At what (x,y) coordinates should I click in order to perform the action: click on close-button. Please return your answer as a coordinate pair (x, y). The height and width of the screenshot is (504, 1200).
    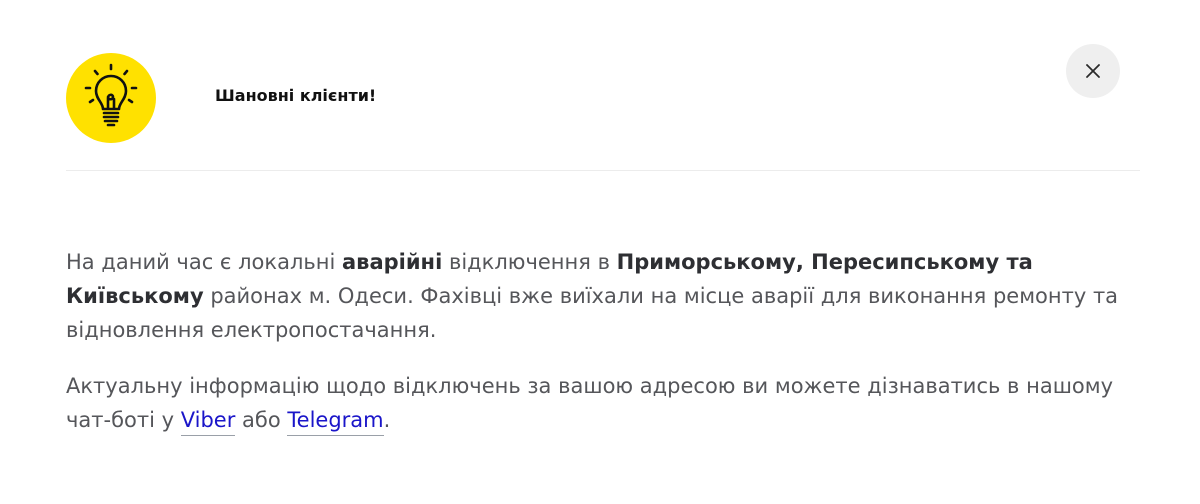
    Looking at the image, I should click on (1093, 71).